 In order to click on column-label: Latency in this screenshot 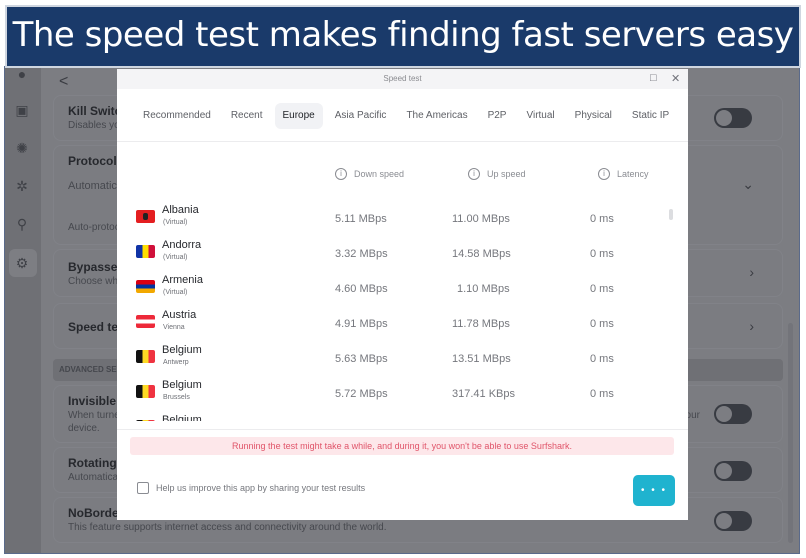, I will do `click(633, 174)`.